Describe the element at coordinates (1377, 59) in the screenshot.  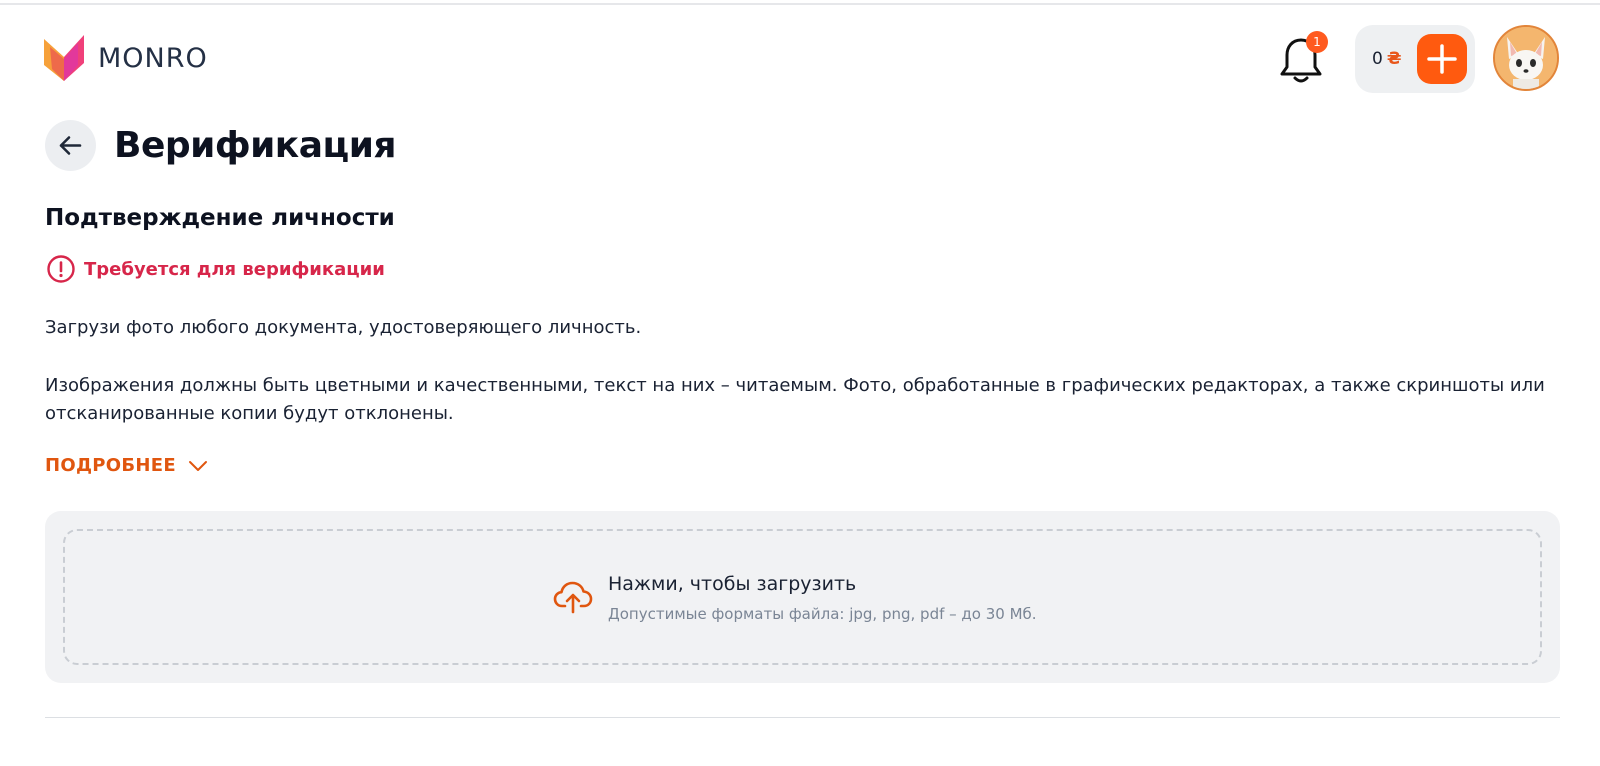
I see `wallet-amount: 0` at that location.